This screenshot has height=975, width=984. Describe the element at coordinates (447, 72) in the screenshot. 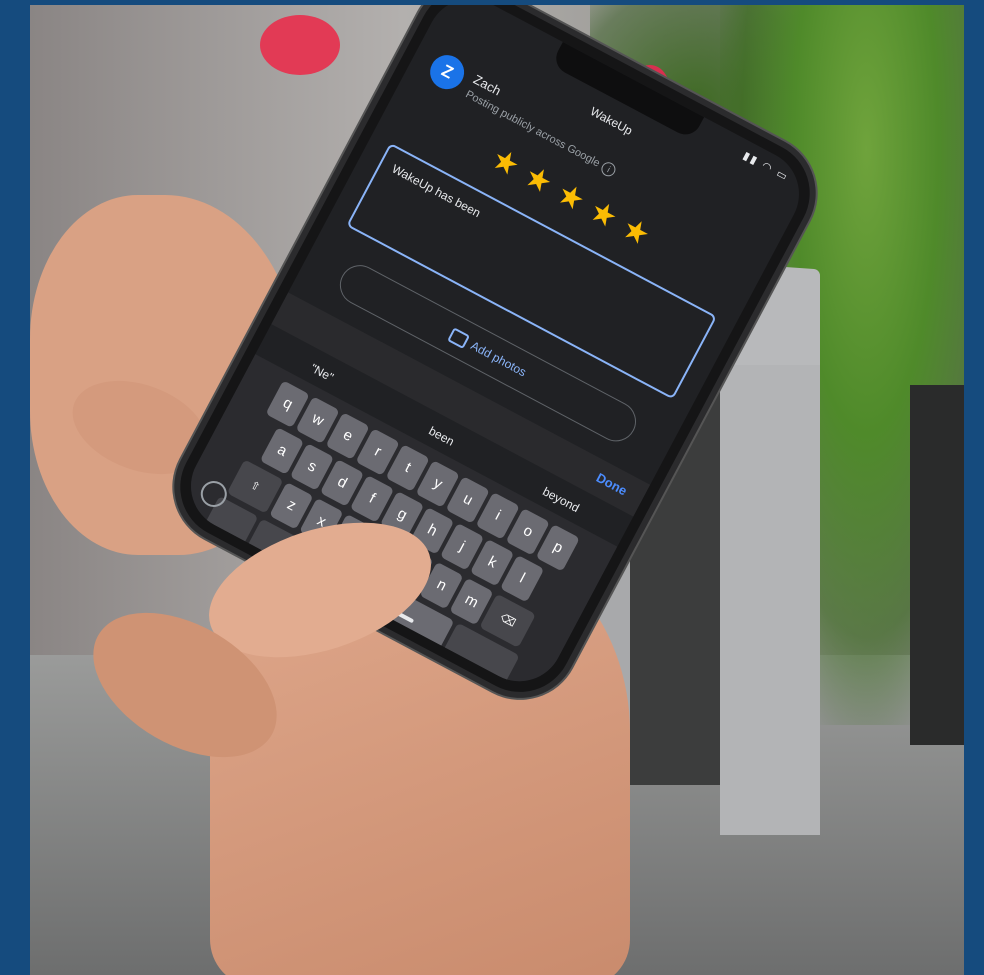

I see `avatar: Z` at that location.